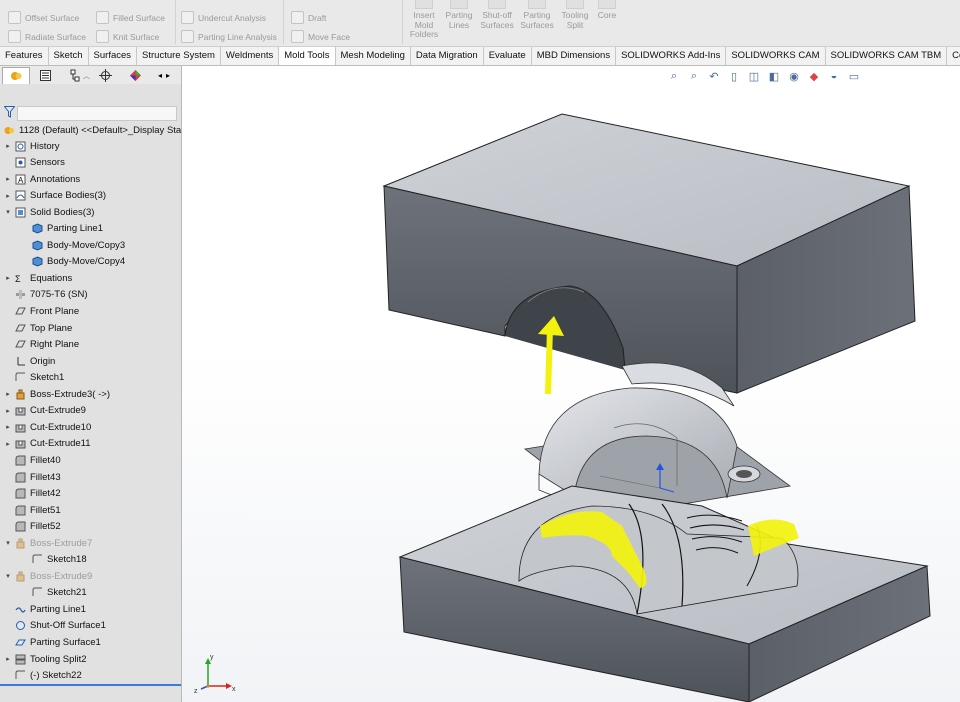  Describe the element at coordinates (776, 56) in the screenshot. I see `tab-solidworks-cam: SOLIDWORKS CAM` at that location.